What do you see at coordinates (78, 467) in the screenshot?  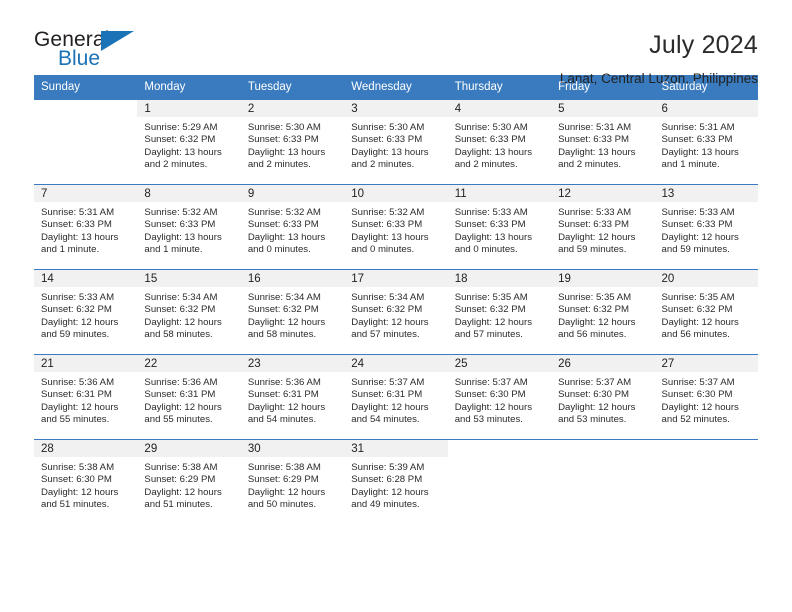 I see `sunrise-time: Sunrise: 5:38 AM` at bounding box center [78, 467].